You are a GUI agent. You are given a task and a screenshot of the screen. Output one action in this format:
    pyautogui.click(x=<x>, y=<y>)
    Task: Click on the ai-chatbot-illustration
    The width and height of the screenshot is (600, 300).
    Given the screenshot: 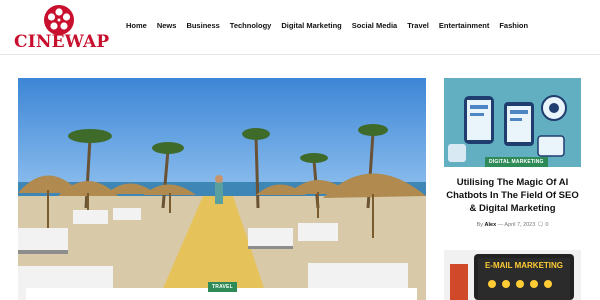 What is the action you would take?
    pyautogui.click(x=512, y=122)
    